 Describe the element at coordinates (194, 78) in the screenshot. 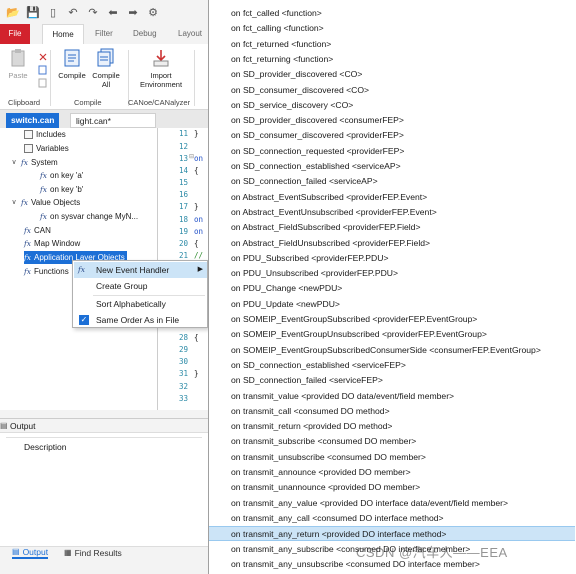

I see `ribbon-separator` at that location.